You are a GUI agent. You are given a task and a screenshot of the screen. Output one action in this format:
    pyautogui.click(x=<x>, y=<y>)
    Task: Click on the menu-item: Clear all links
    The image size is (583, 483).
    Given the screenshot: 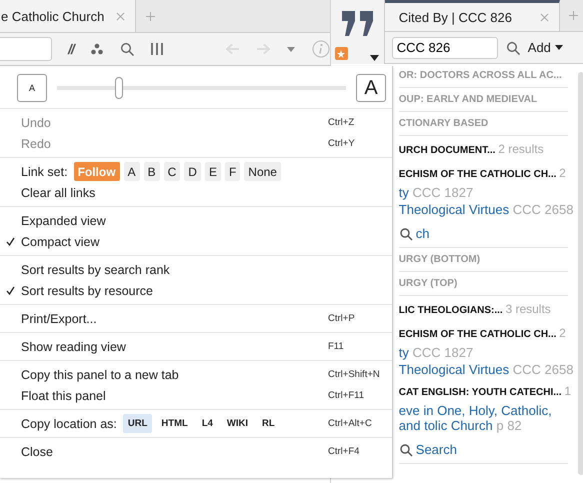 What is the action you would take?
    pyautogui.click(x=196, y=192)
    